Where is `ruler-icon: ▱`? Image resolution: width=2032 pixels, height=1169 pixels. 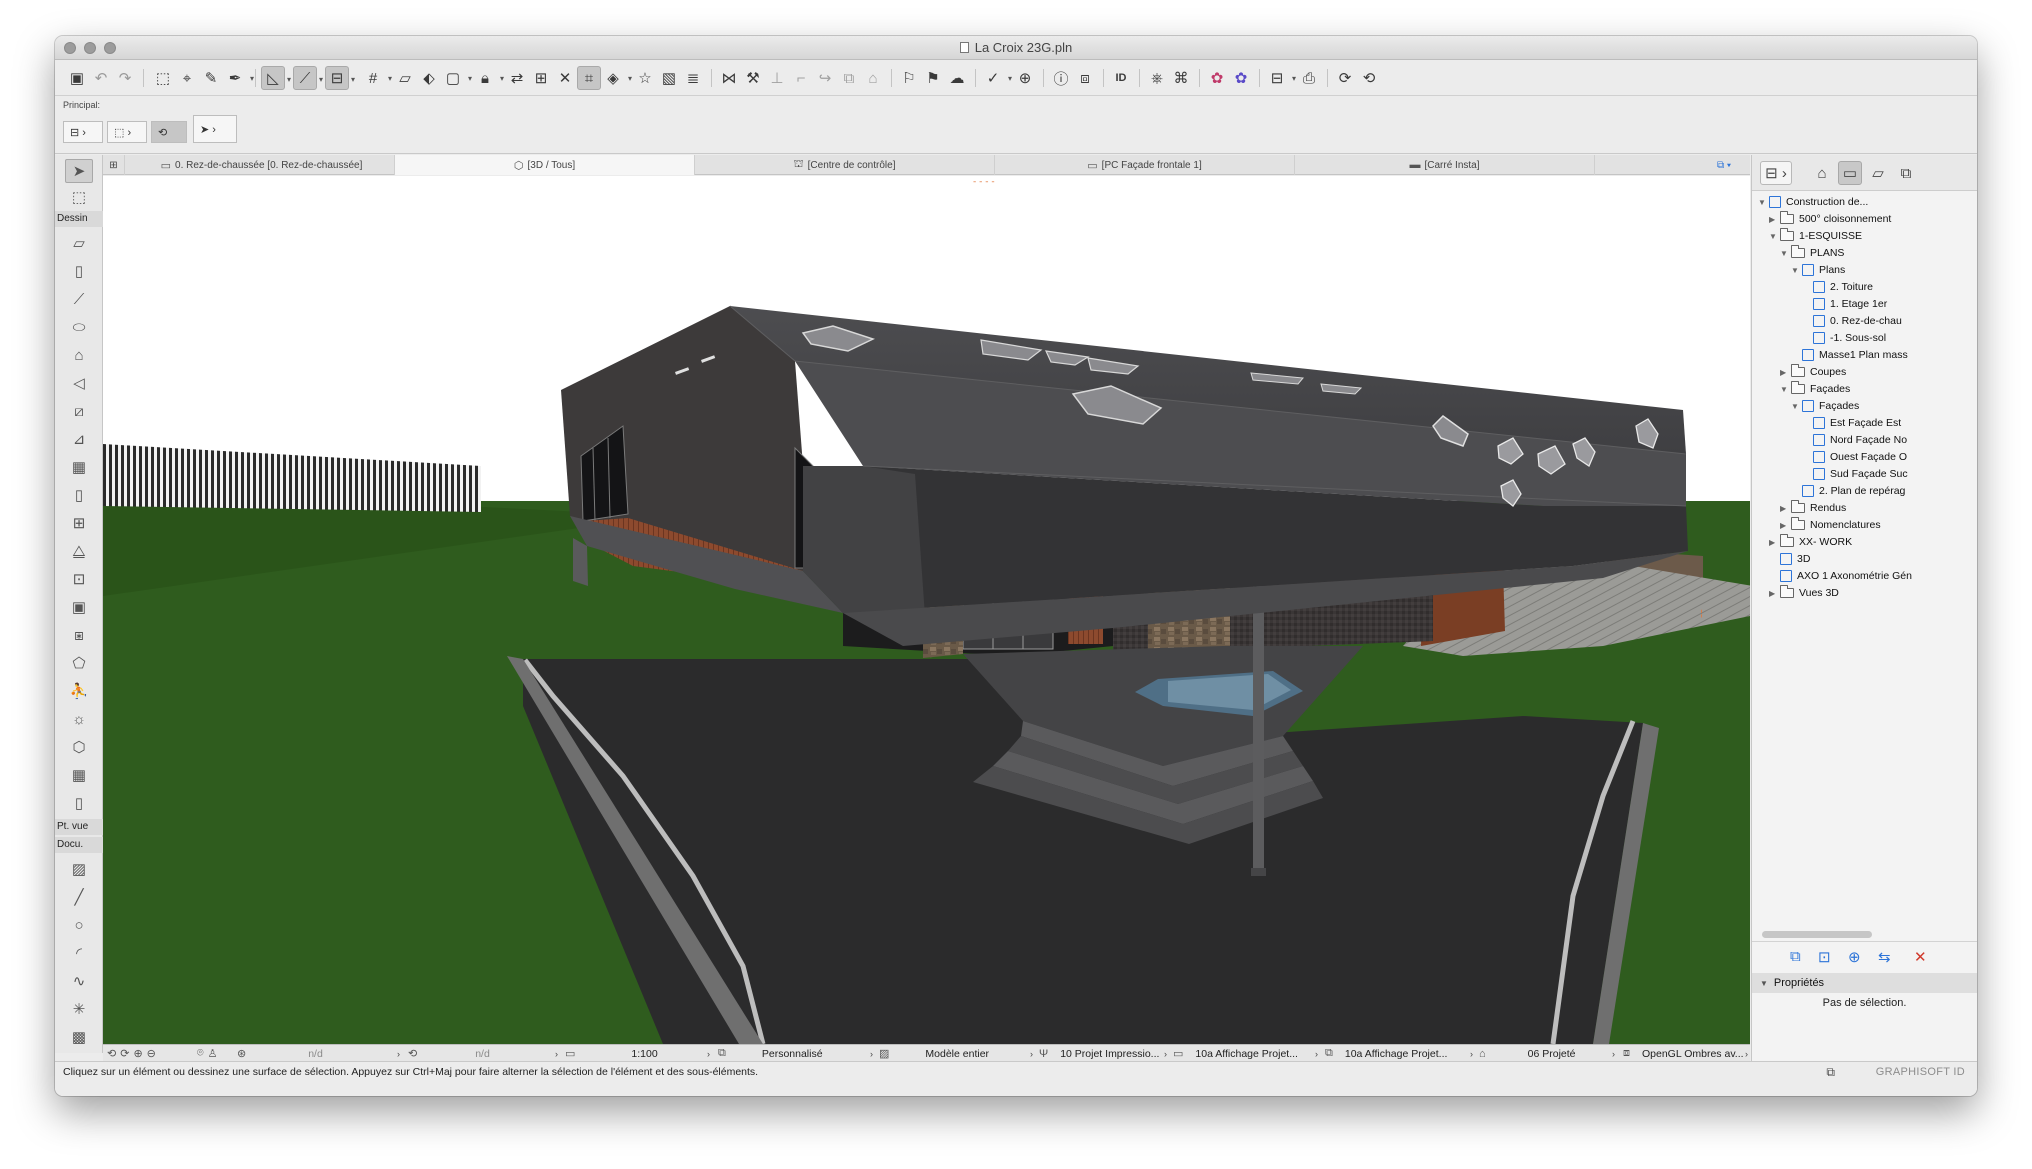 ruler-icon: ▱ is located at coordinates (405, 78).